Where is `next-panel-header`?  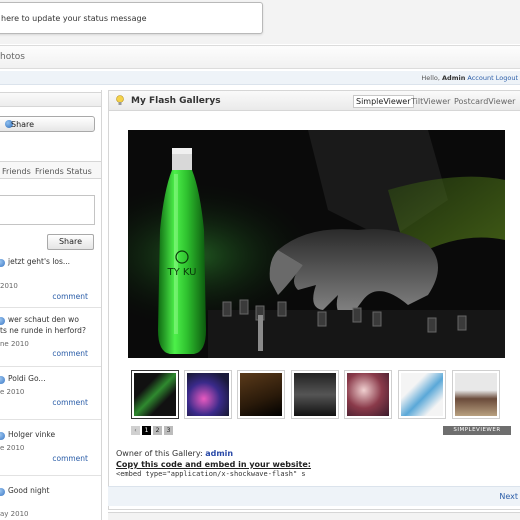
next-panel-header is located at coordinates (314, 516).